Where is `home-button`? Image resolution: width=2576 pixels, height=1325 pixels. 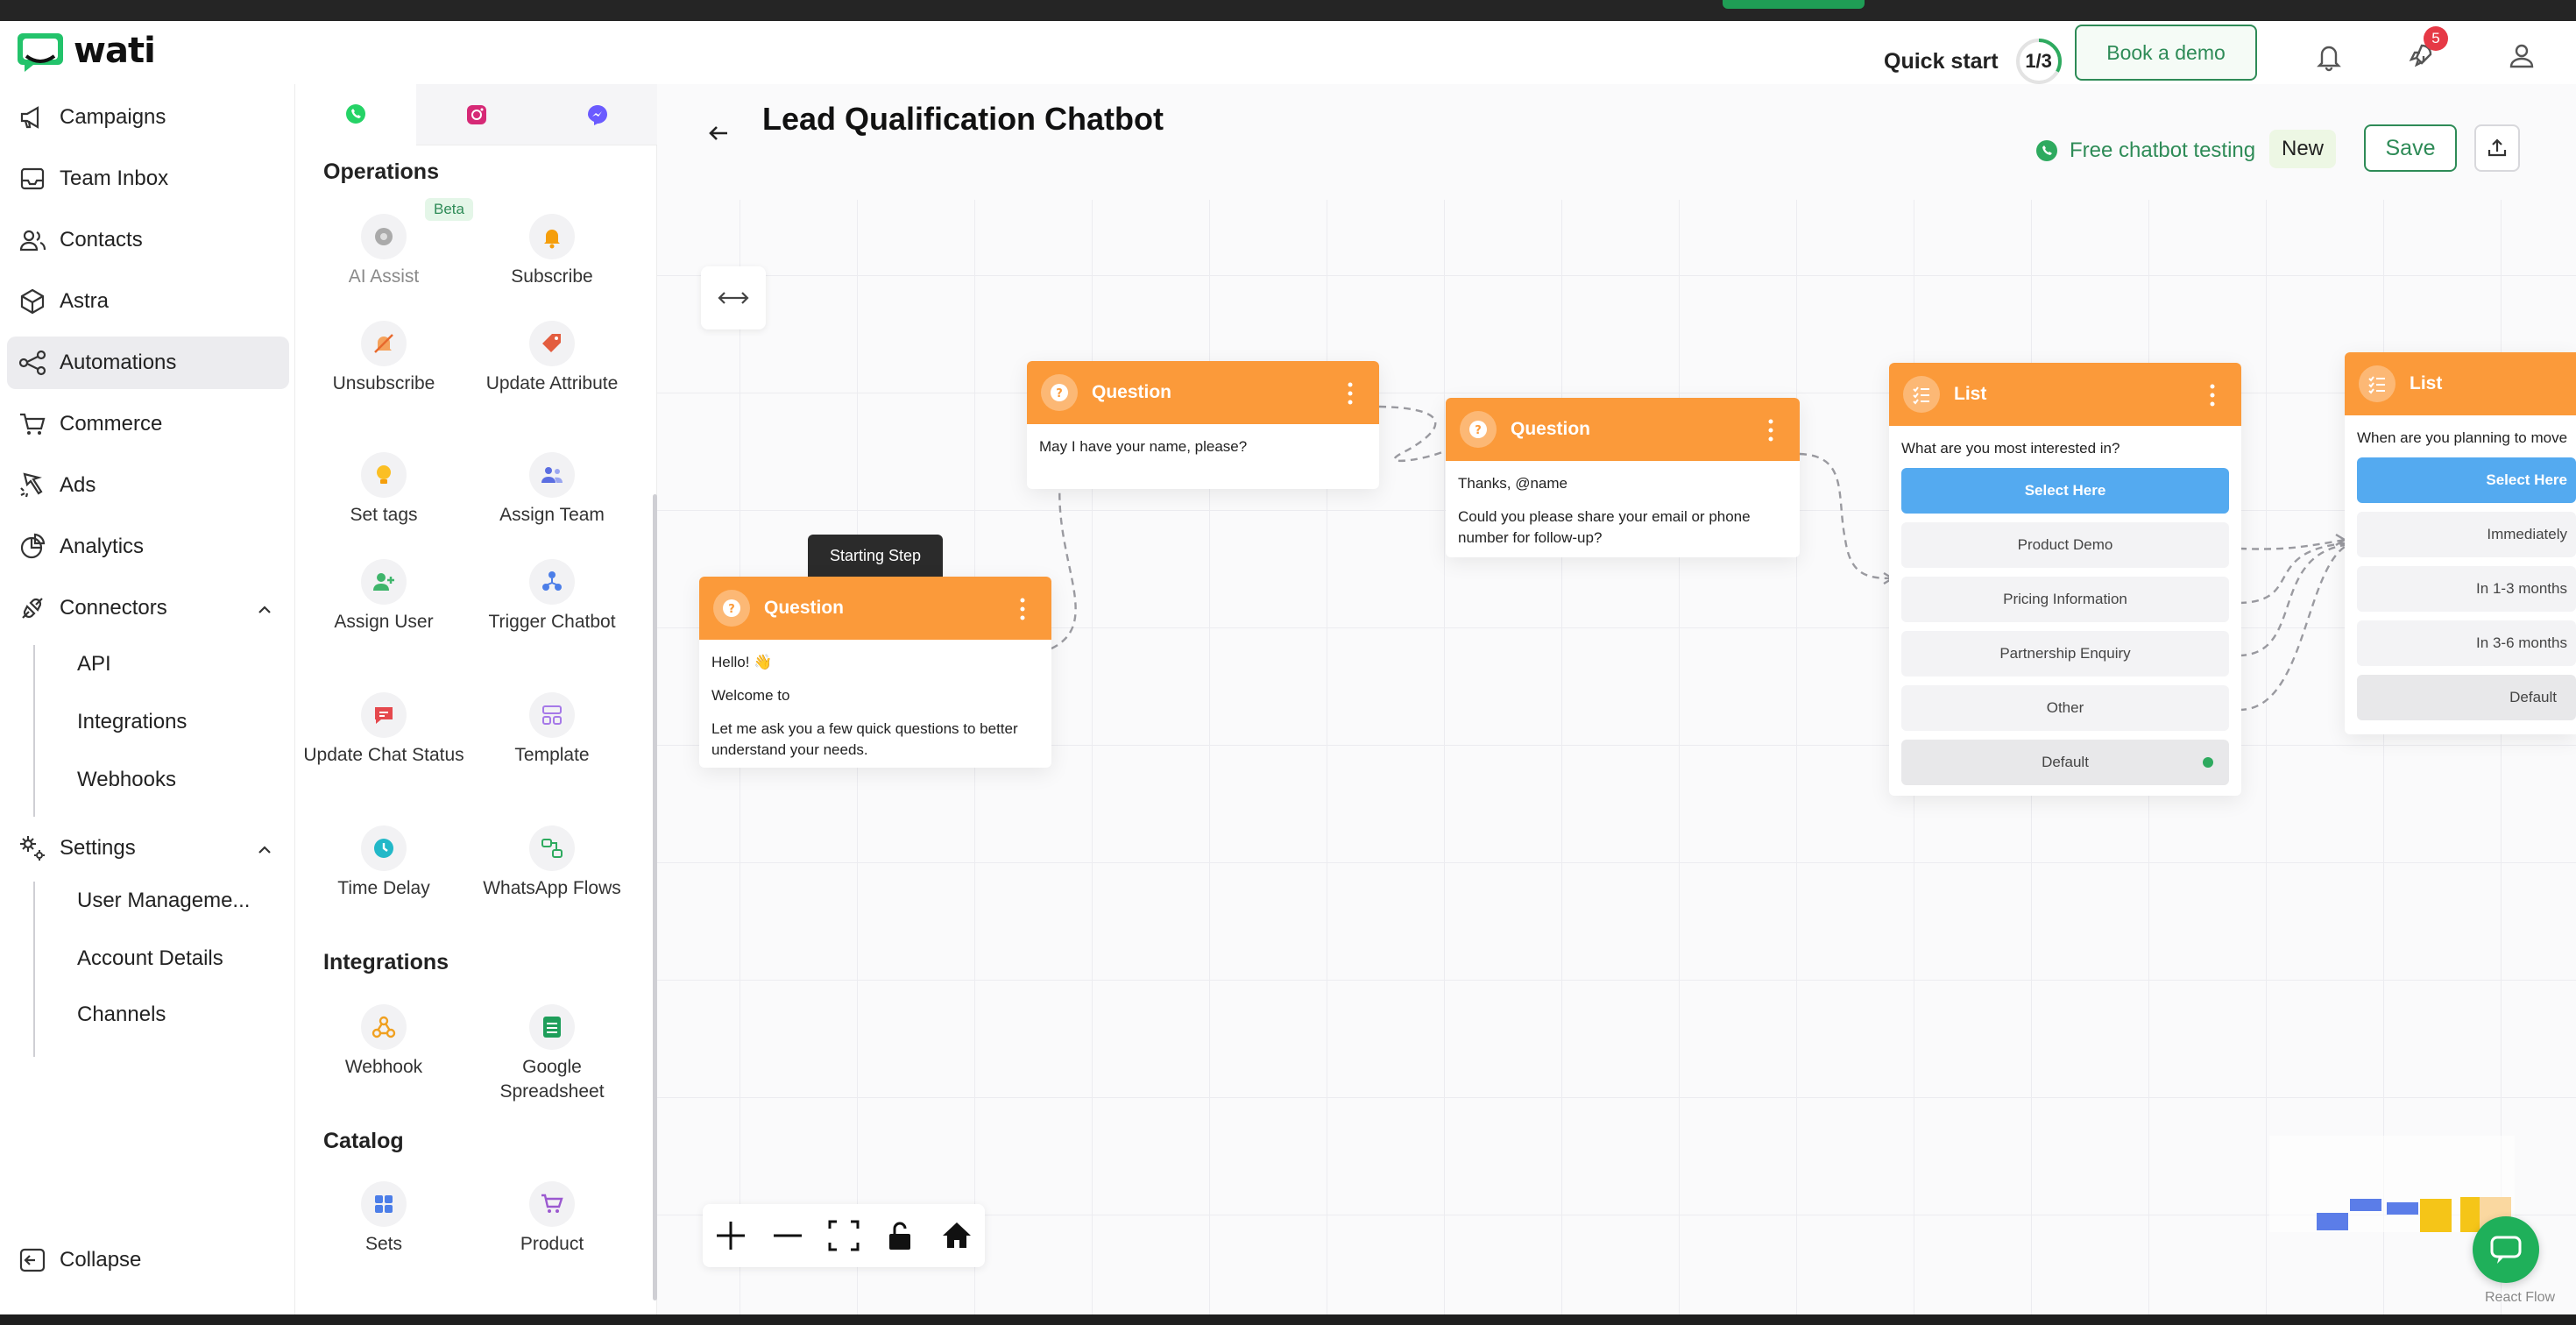
home-button is located at coordinates (956, 1235).